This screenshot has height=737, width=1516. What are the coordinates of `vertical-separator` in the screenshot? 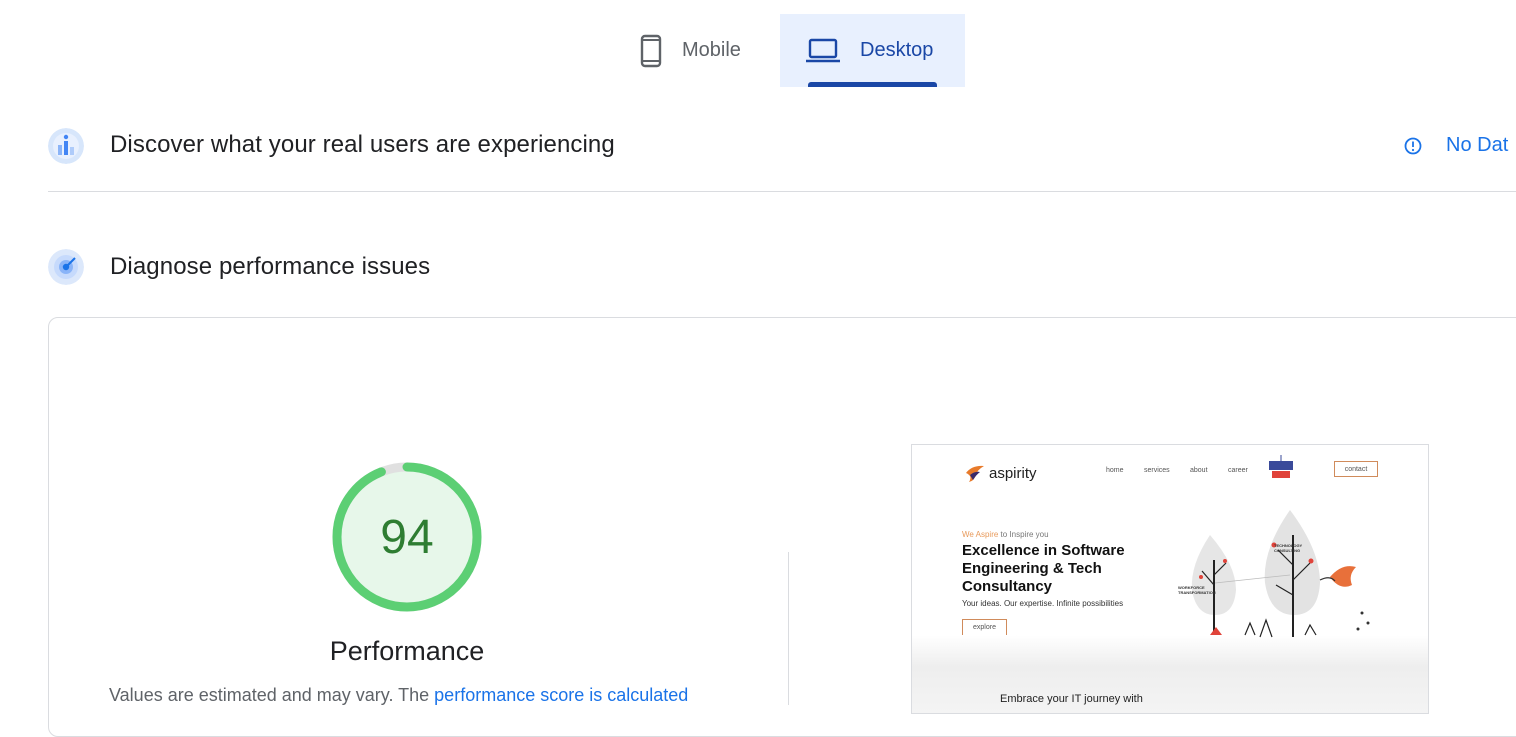 It's located at (788, 628).